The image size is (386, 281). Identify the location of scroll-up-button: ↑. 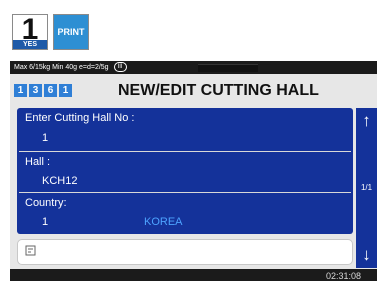
(366, 121).